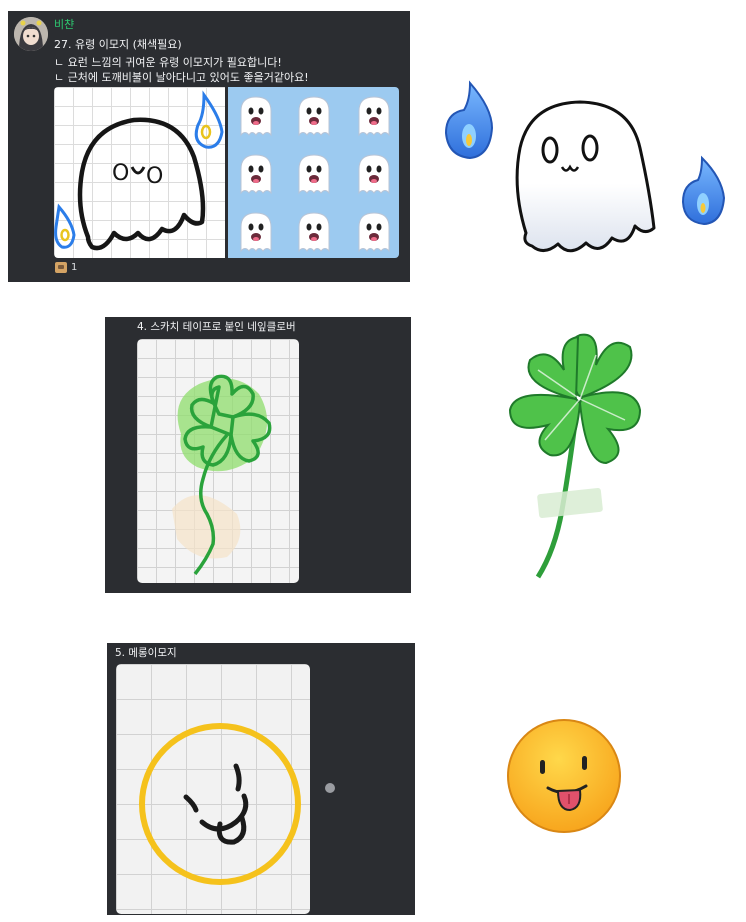 This screenshot has height=922, width=746. What do you see at coordinates (575, 399) in the screenshot?
I see `four-leaf-clover` at bounding box center [575, 399].